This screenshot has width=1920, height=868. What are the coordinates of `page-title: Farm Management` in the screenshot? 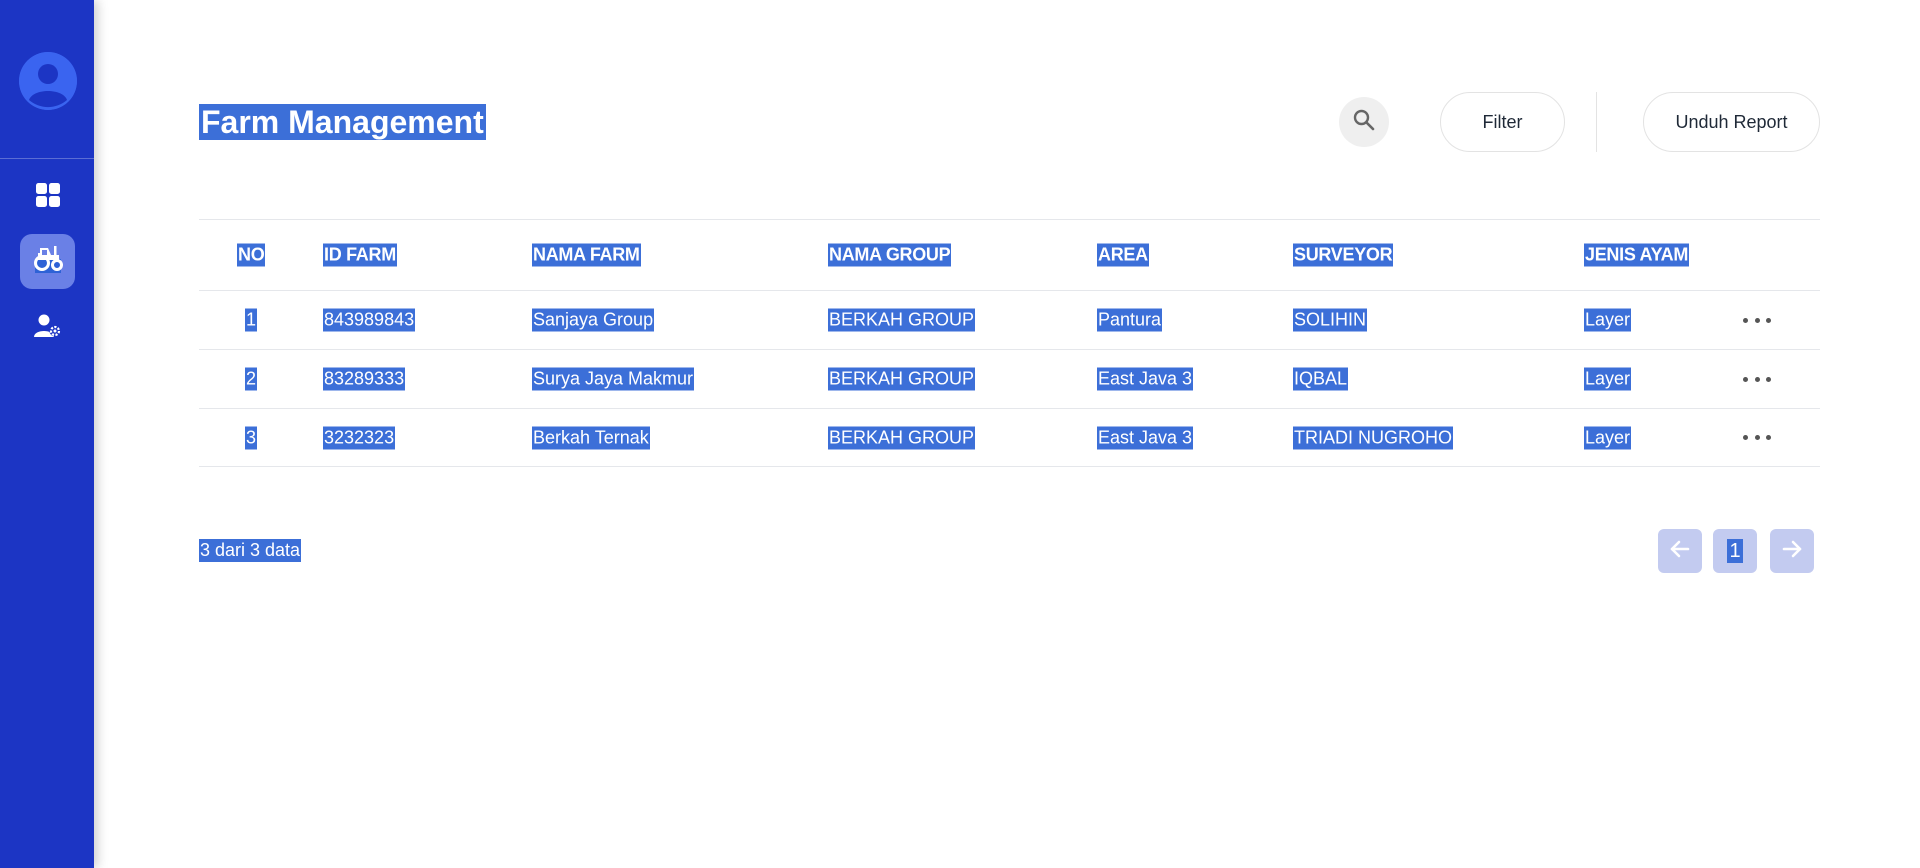 It's located at (342, 122).